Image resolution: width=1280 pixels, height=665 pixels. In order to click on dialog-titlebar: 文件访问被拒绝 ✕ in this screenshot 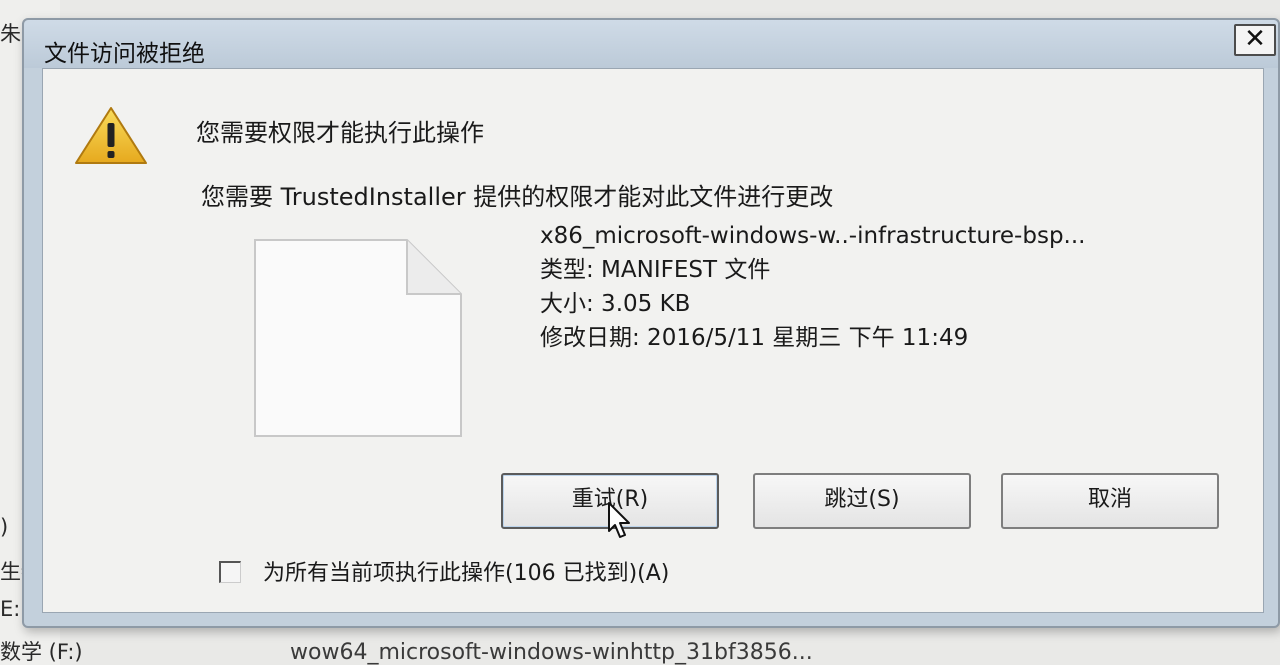, I will do `click(651, 44)`.